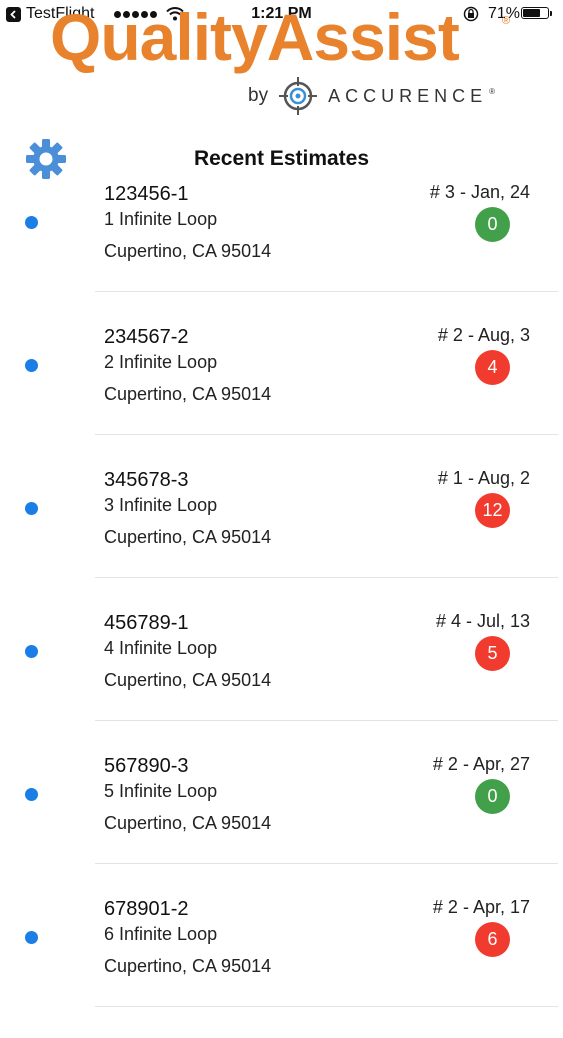 This screenshot has height=1038, width=563. Describe the element at coordinates (146, 623) in the screenshot. I see `estimate-id: 456789-1` at that location.